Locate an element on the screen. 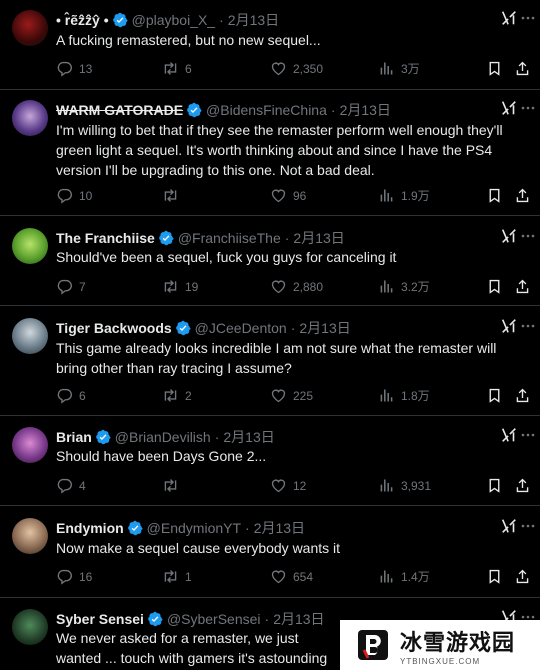 Image resolution: width=540 pixels, height=670 pixels. reply-button: 7 is located at coordinates (71, 286).